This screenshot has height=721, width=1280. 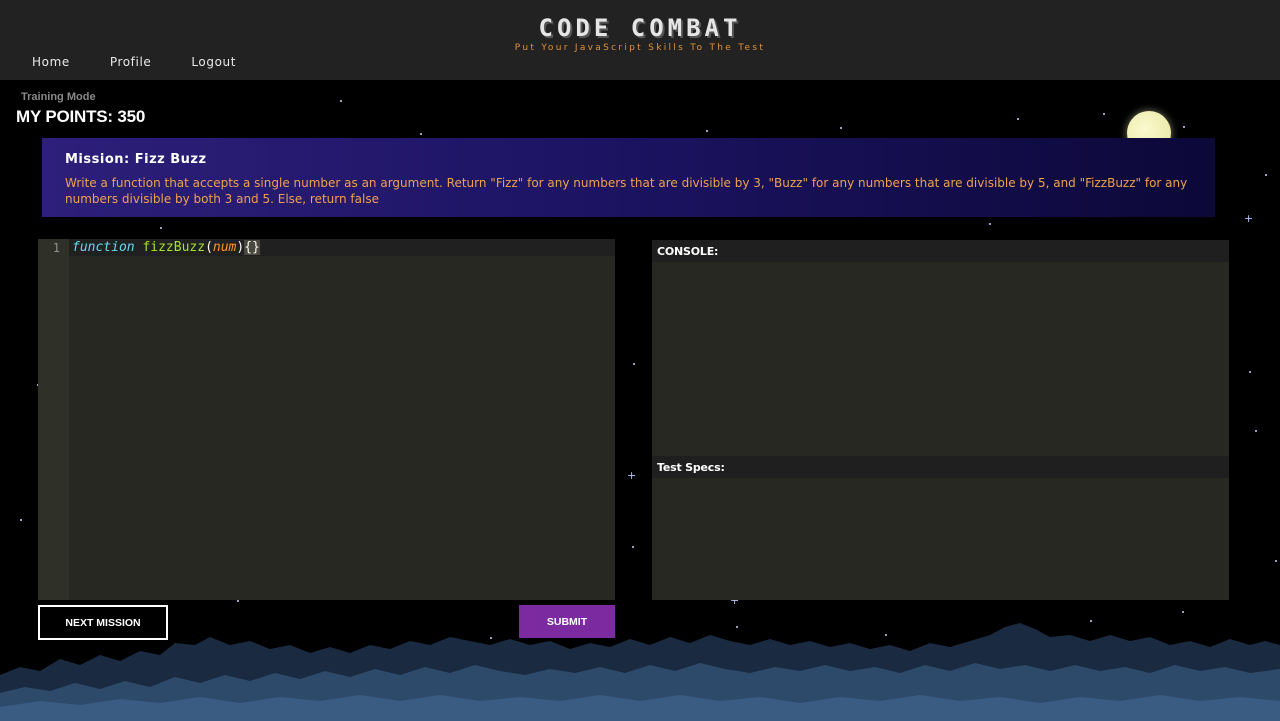 What do you see at coordinates (53, 419) in the screenshot?
I see `editor-gutter: 1` at bounding box center [53, 419].